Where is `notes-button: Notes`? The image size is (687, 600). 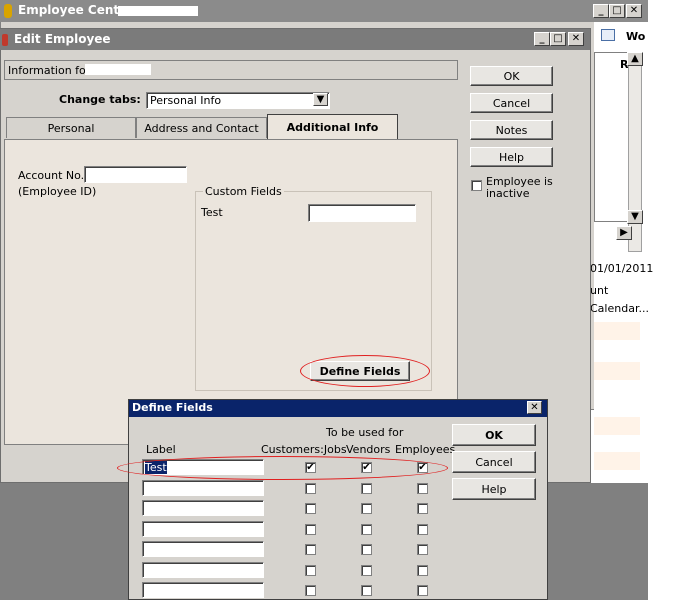
notes-button: Notes is located at coordinates (511, 130).